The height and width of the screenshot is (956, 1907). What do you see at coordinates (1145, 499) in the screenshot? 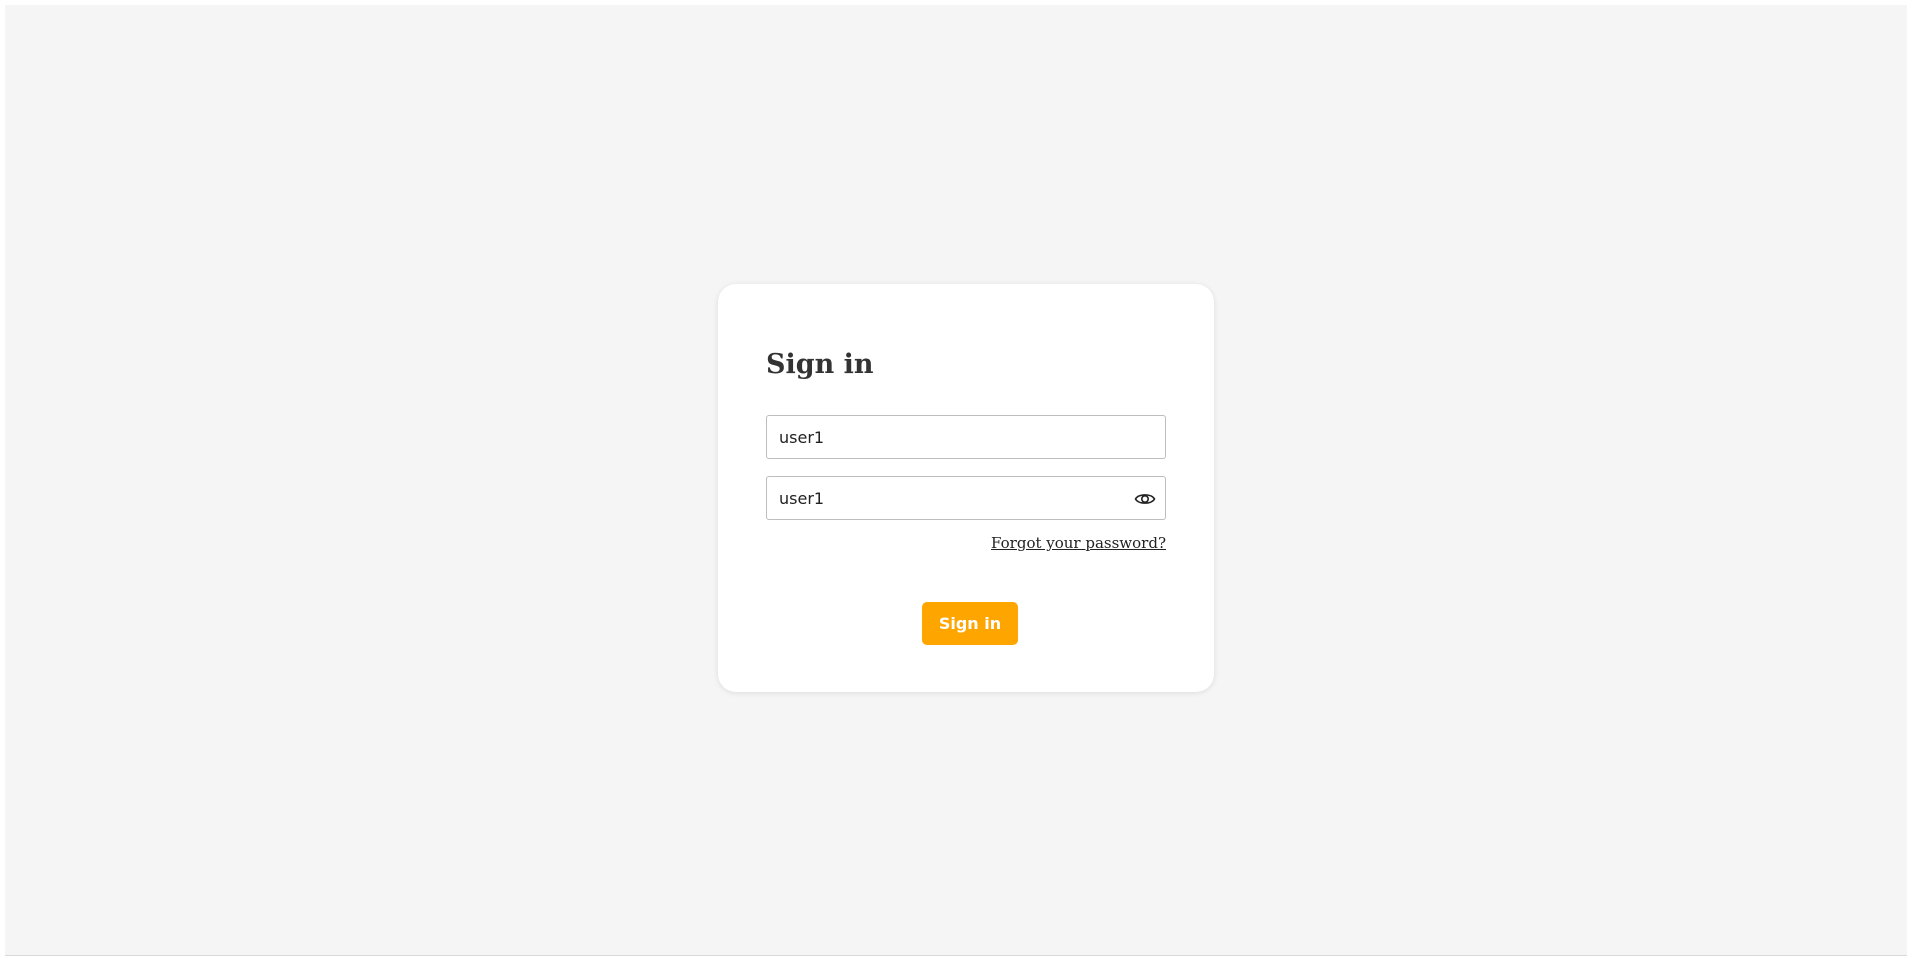
I see `eye-icon` at bounding box center [1145, 499].